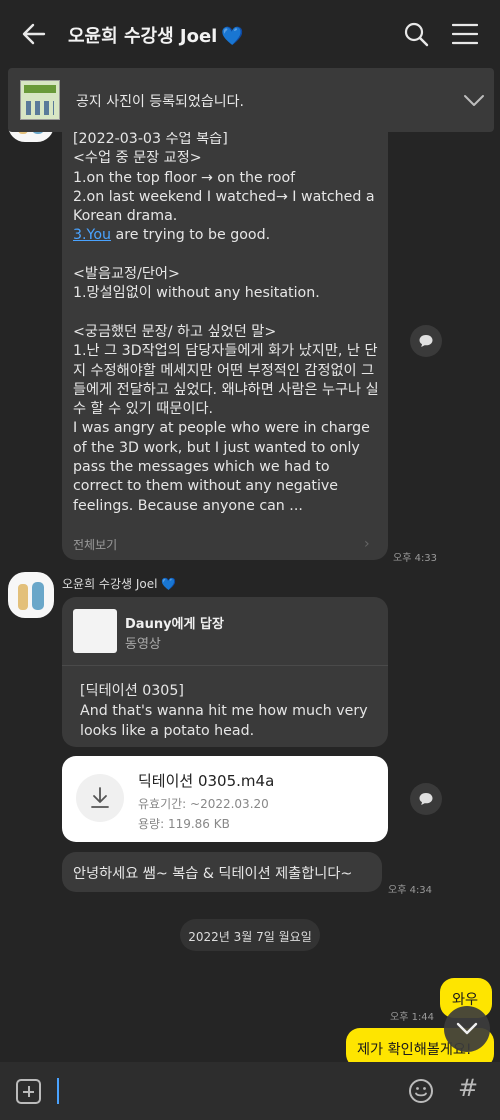 Image resolution: width=500 pixels, height=1120 pixels. Describe the element at coordinates (225, 665) in the screenshot. I see `divider` at that location.